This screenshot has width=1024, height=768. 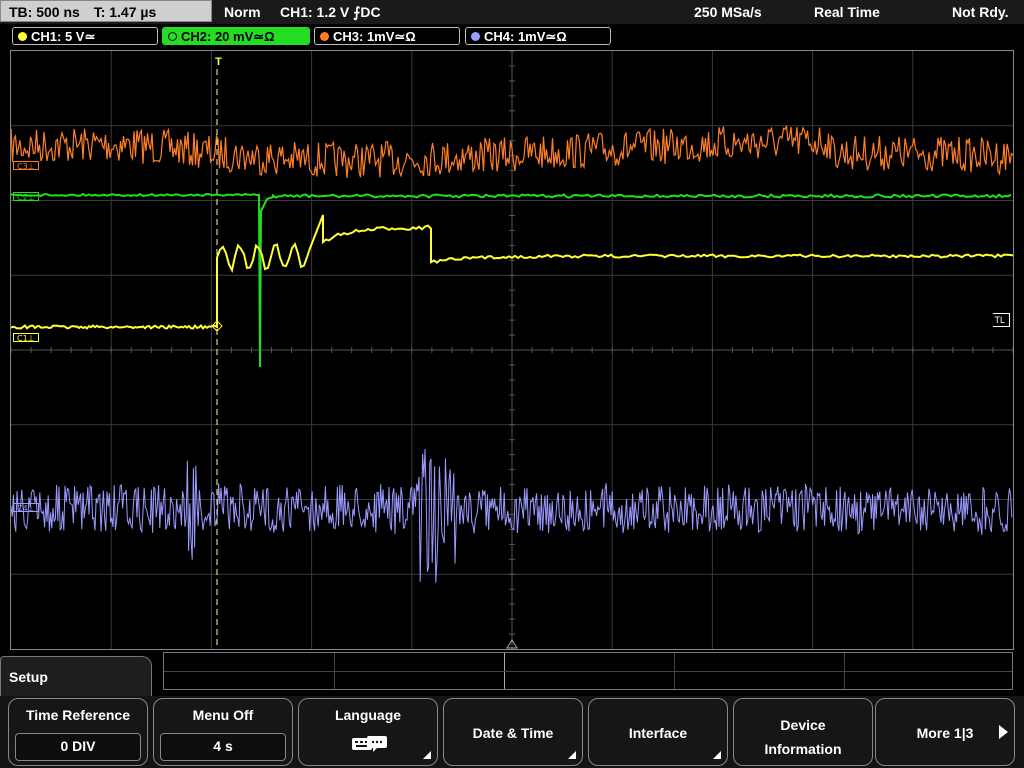 I want to click on timebase-box: TB: 500 ns T: 1.47 µs, so click(x=106, y=11).